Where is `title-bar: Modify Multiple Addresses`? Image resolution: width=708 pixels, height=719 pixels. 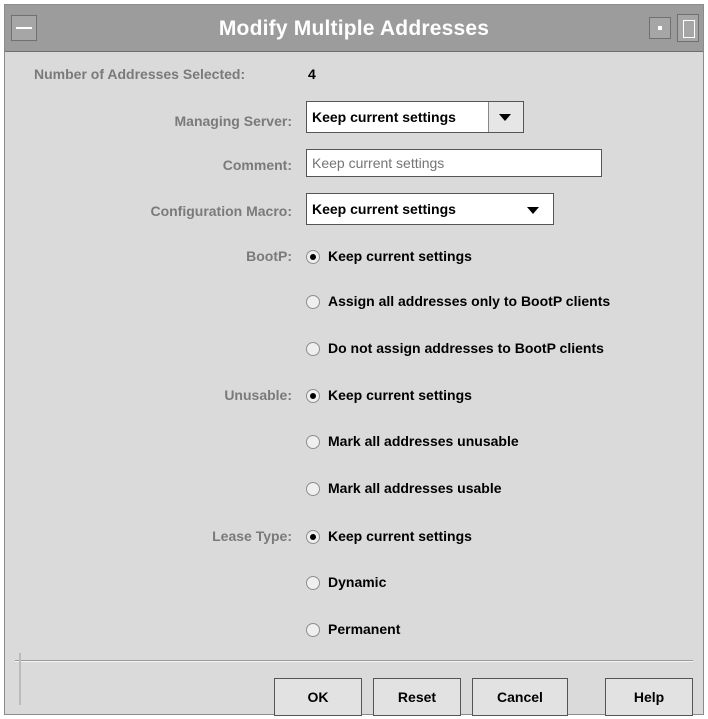 title-bar: Modify Multiple Addresses is located at coordinates (354, 28).